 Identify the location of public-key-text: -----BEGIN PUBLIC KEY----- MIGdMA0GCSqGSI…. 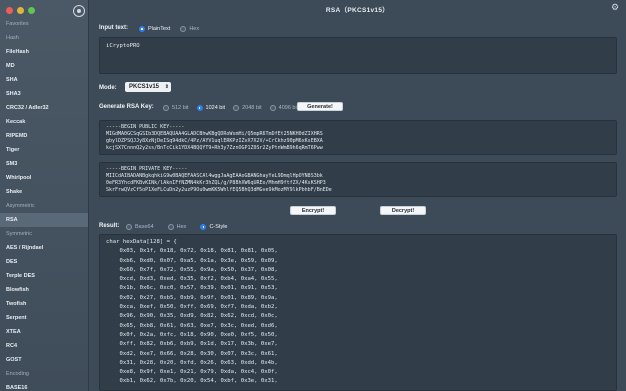
(358, 138).